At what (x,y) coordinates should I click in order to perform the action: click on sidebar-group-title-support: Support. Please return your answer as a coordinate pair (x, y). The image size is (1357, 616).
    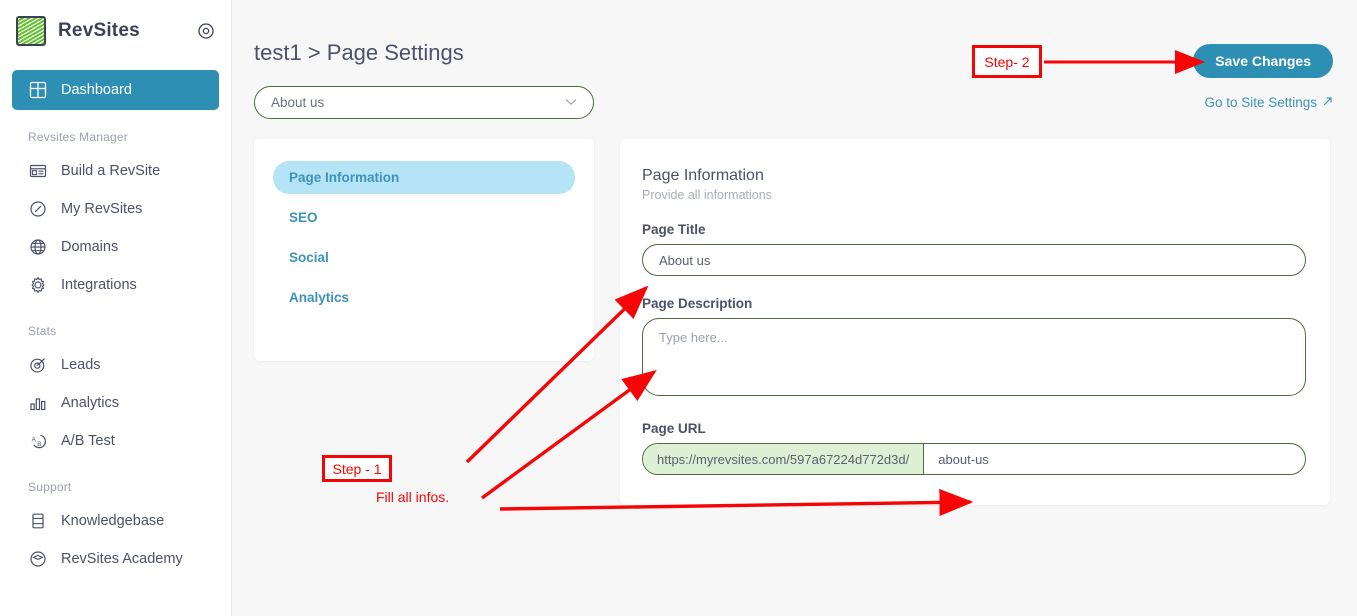
    Looking at the image, I should click on (50, 487).